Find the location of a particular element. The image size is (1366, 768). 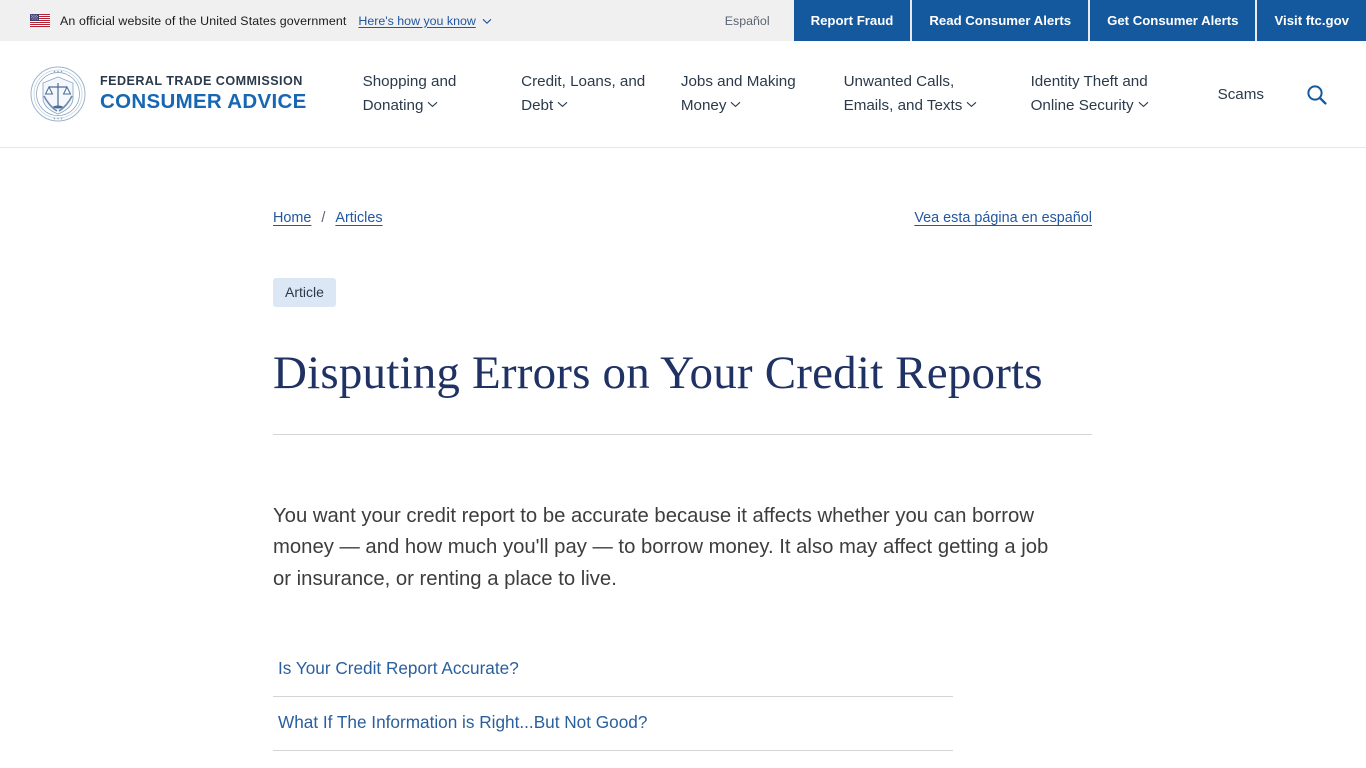

breadcrumb-home: Home is located at coordinates (292, 218).